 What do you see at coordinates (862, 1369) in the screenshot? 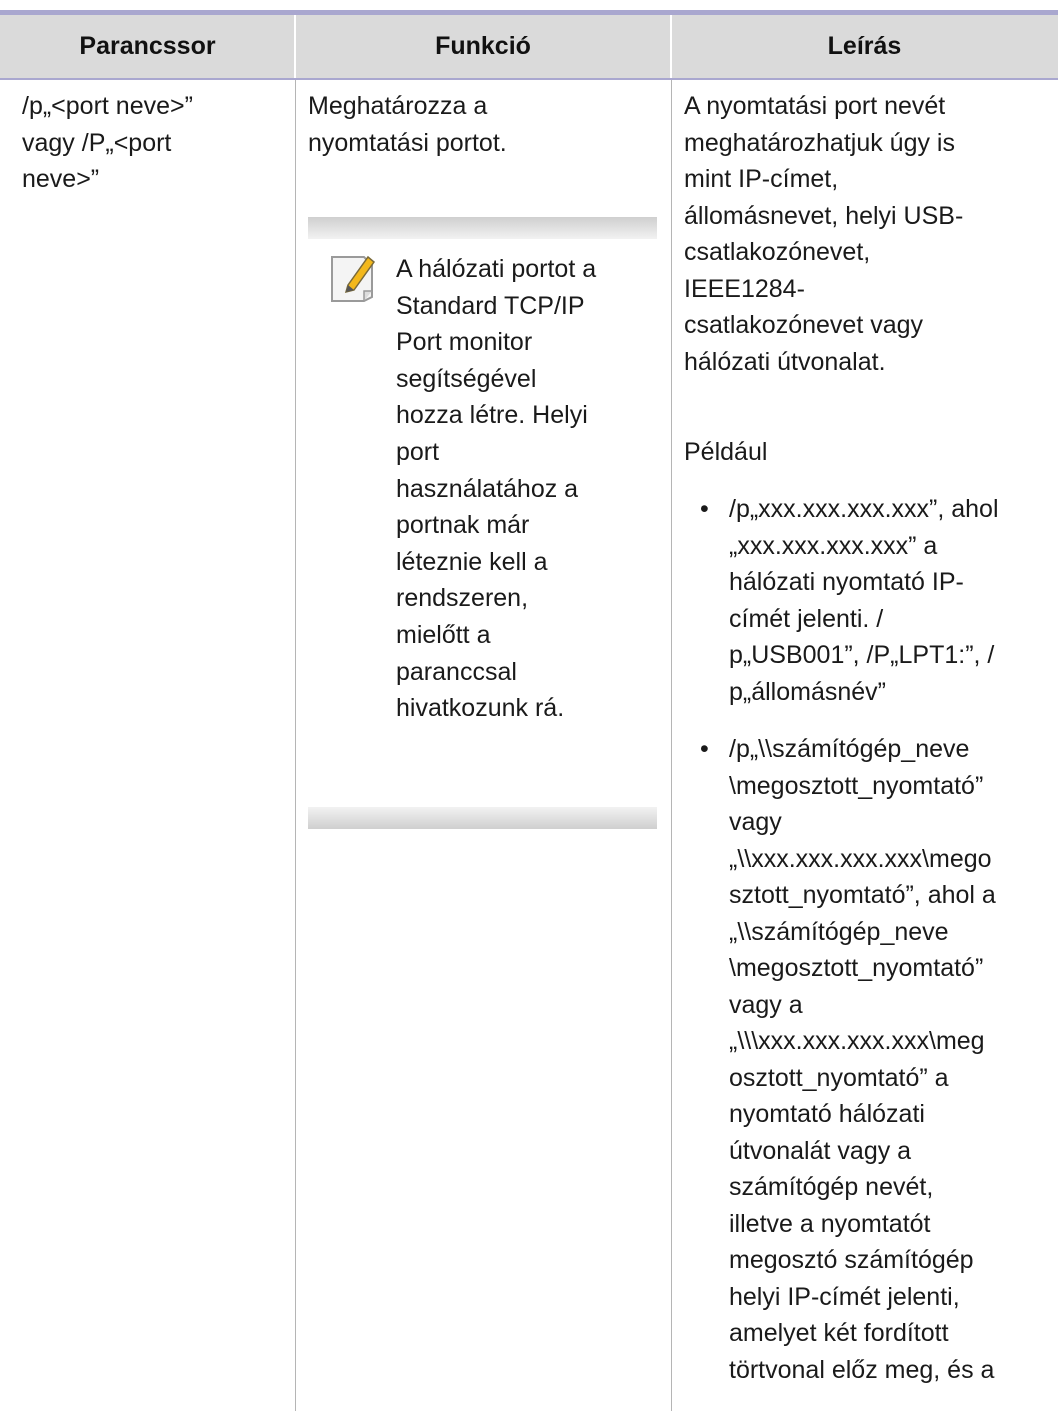
I see `bullet-line: törtvonal előz meg, és a` at bounding box center [862, 1369].